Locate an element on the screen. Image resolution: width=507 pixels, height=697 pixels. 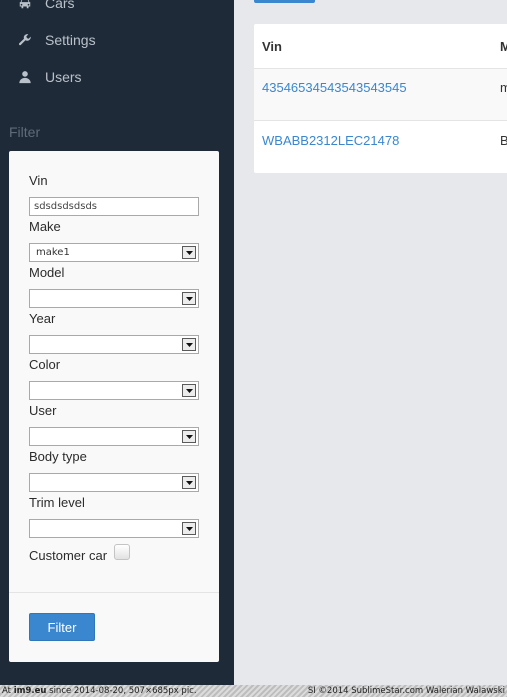
make-cell: B is located at coordinates (503, 140).